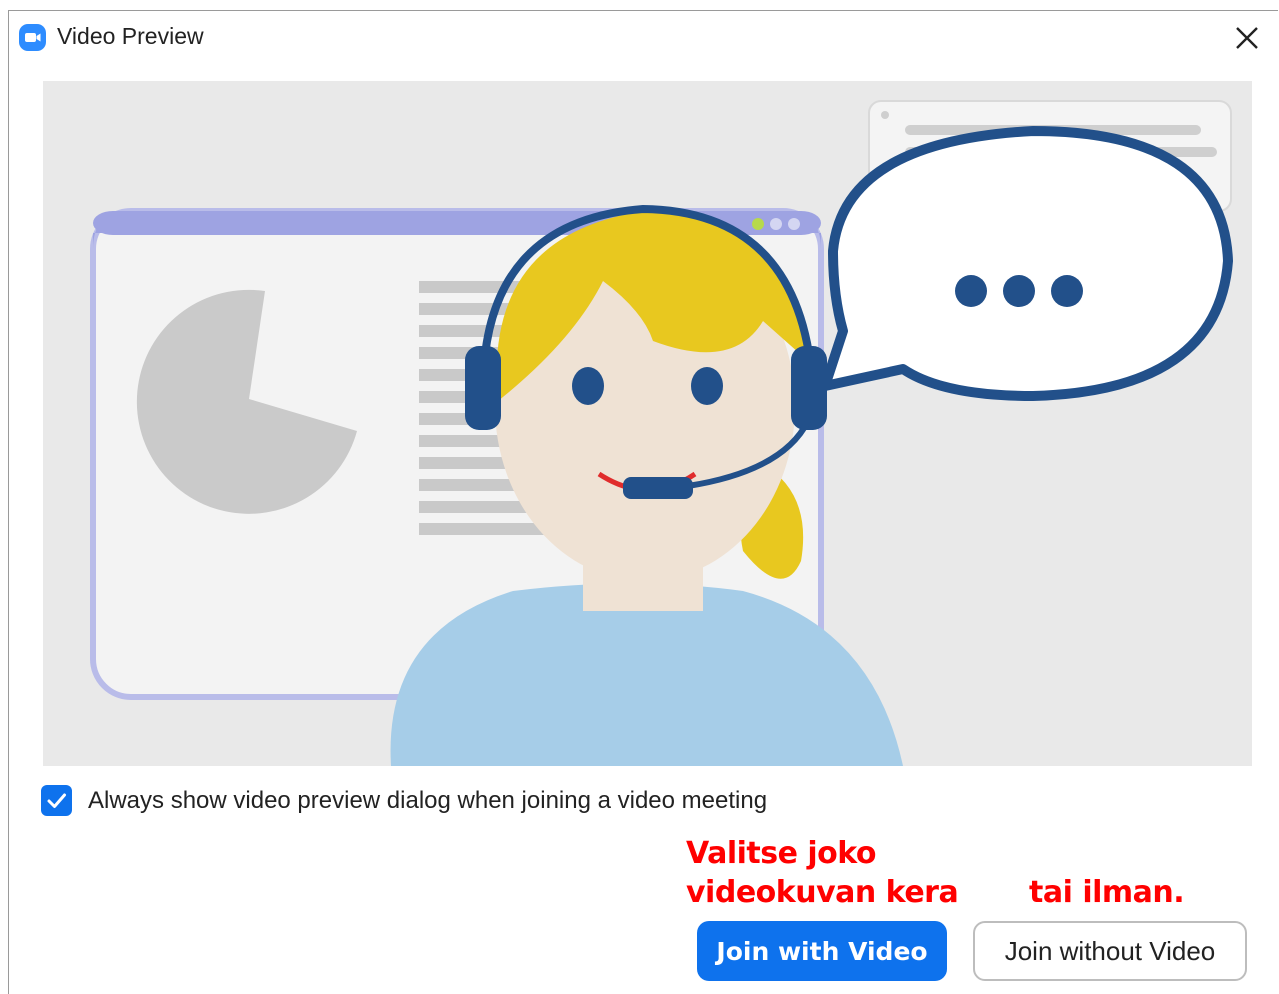  What do you see at coordinates (32, 37) in the screenshot?
I see `zoom-camera-icon` at bounding box center [32, 37].